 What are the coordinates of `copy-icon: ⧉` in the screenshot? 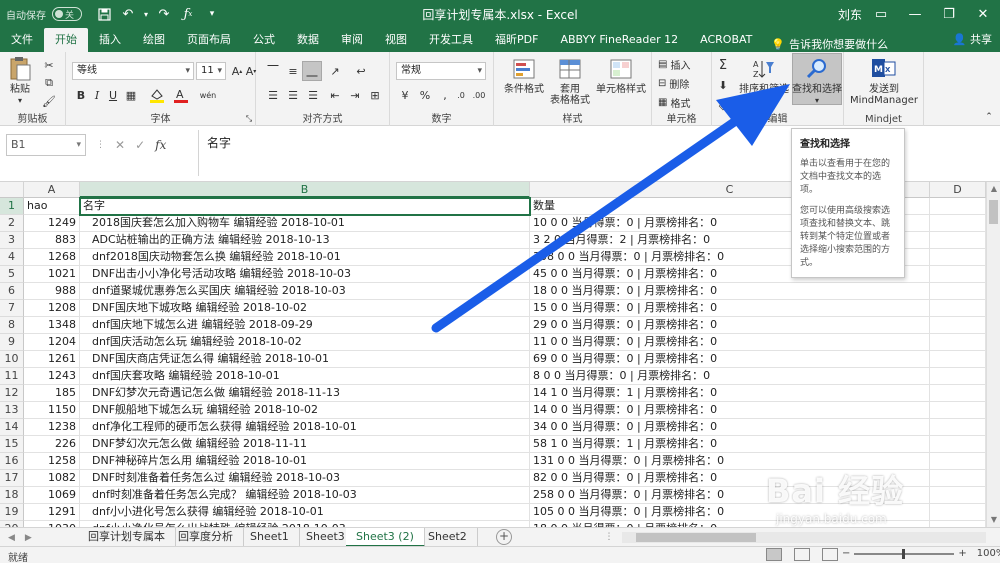 It's located at (49, 83).